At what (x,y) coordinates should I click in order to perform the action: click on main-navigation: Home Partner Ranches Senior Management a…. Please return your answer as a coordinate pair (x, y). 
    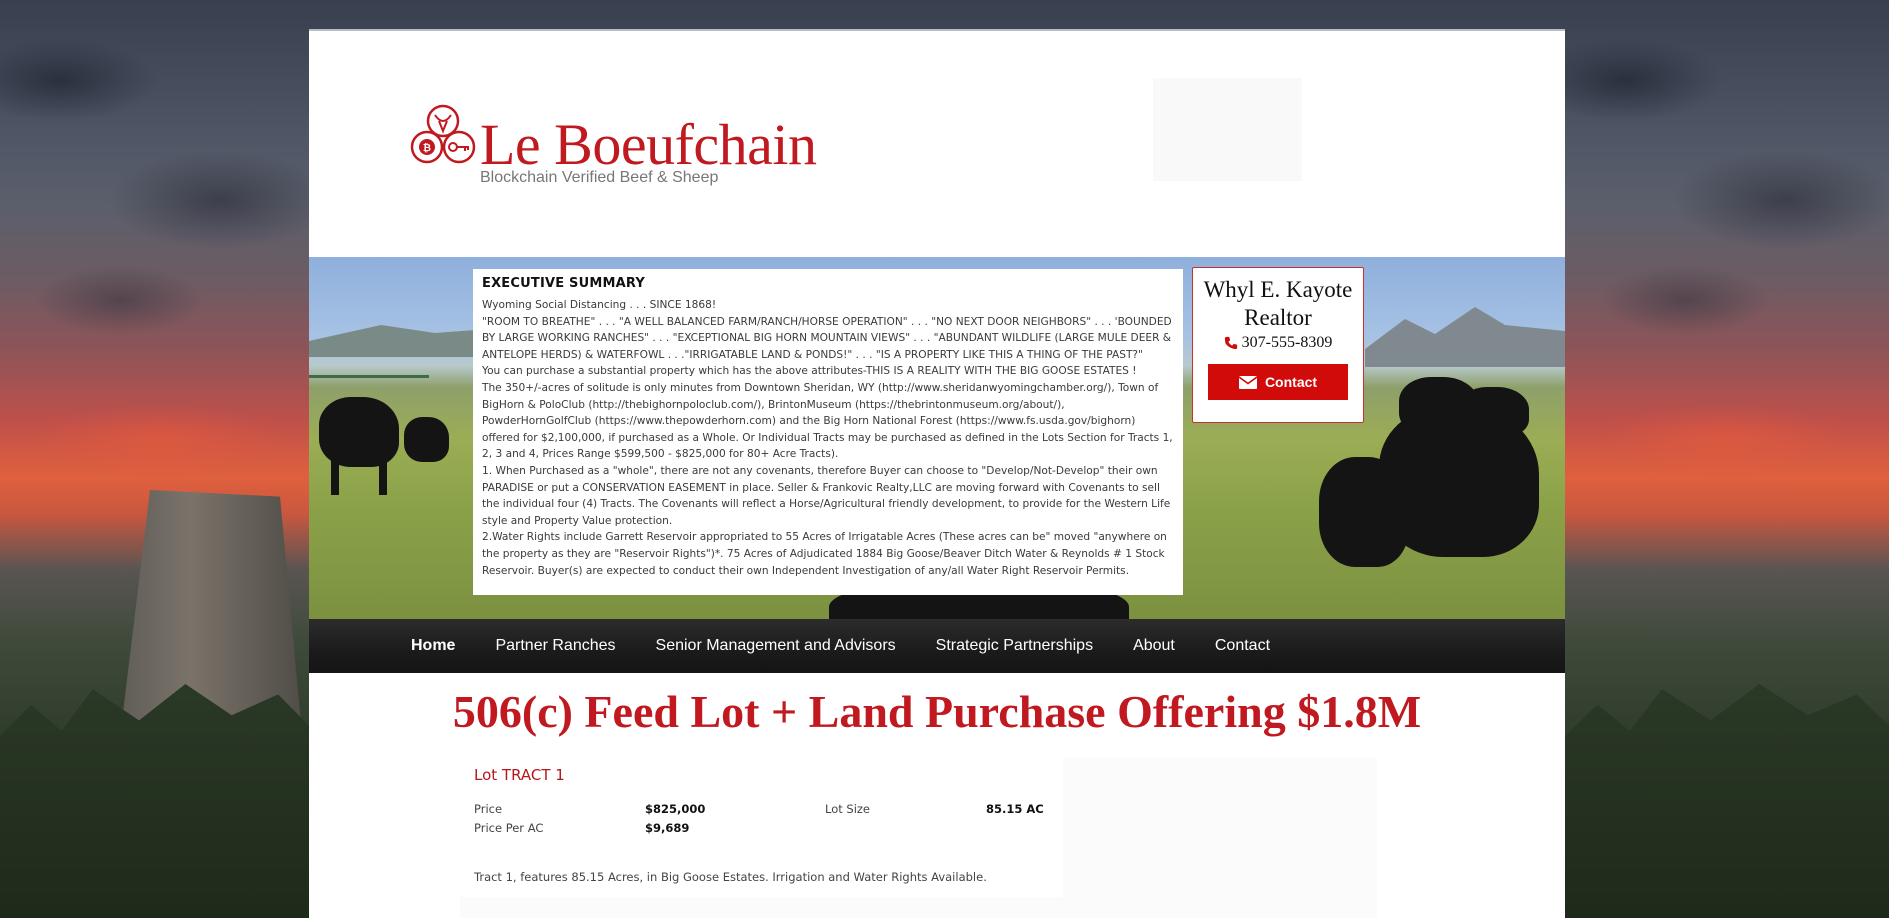
    Looking at the image, I should click on (937, 646).